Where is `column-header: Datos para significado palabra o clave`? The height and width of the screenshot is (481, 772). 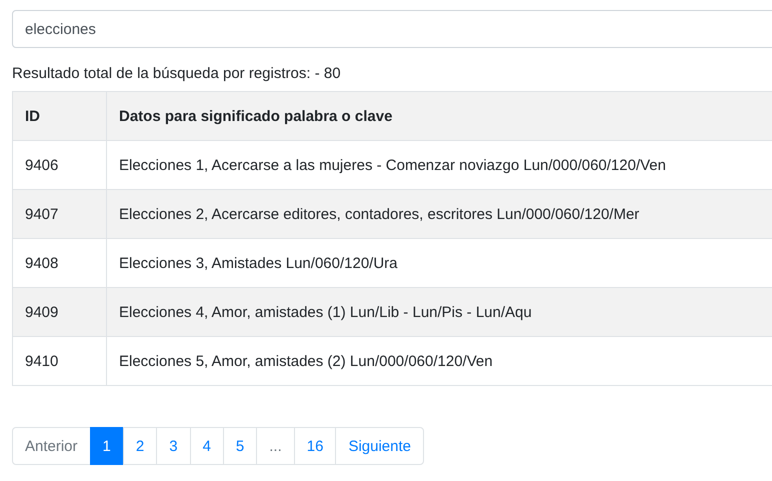
column-header: Datos para significado palabra o clave is located at coordinates (439, 116).